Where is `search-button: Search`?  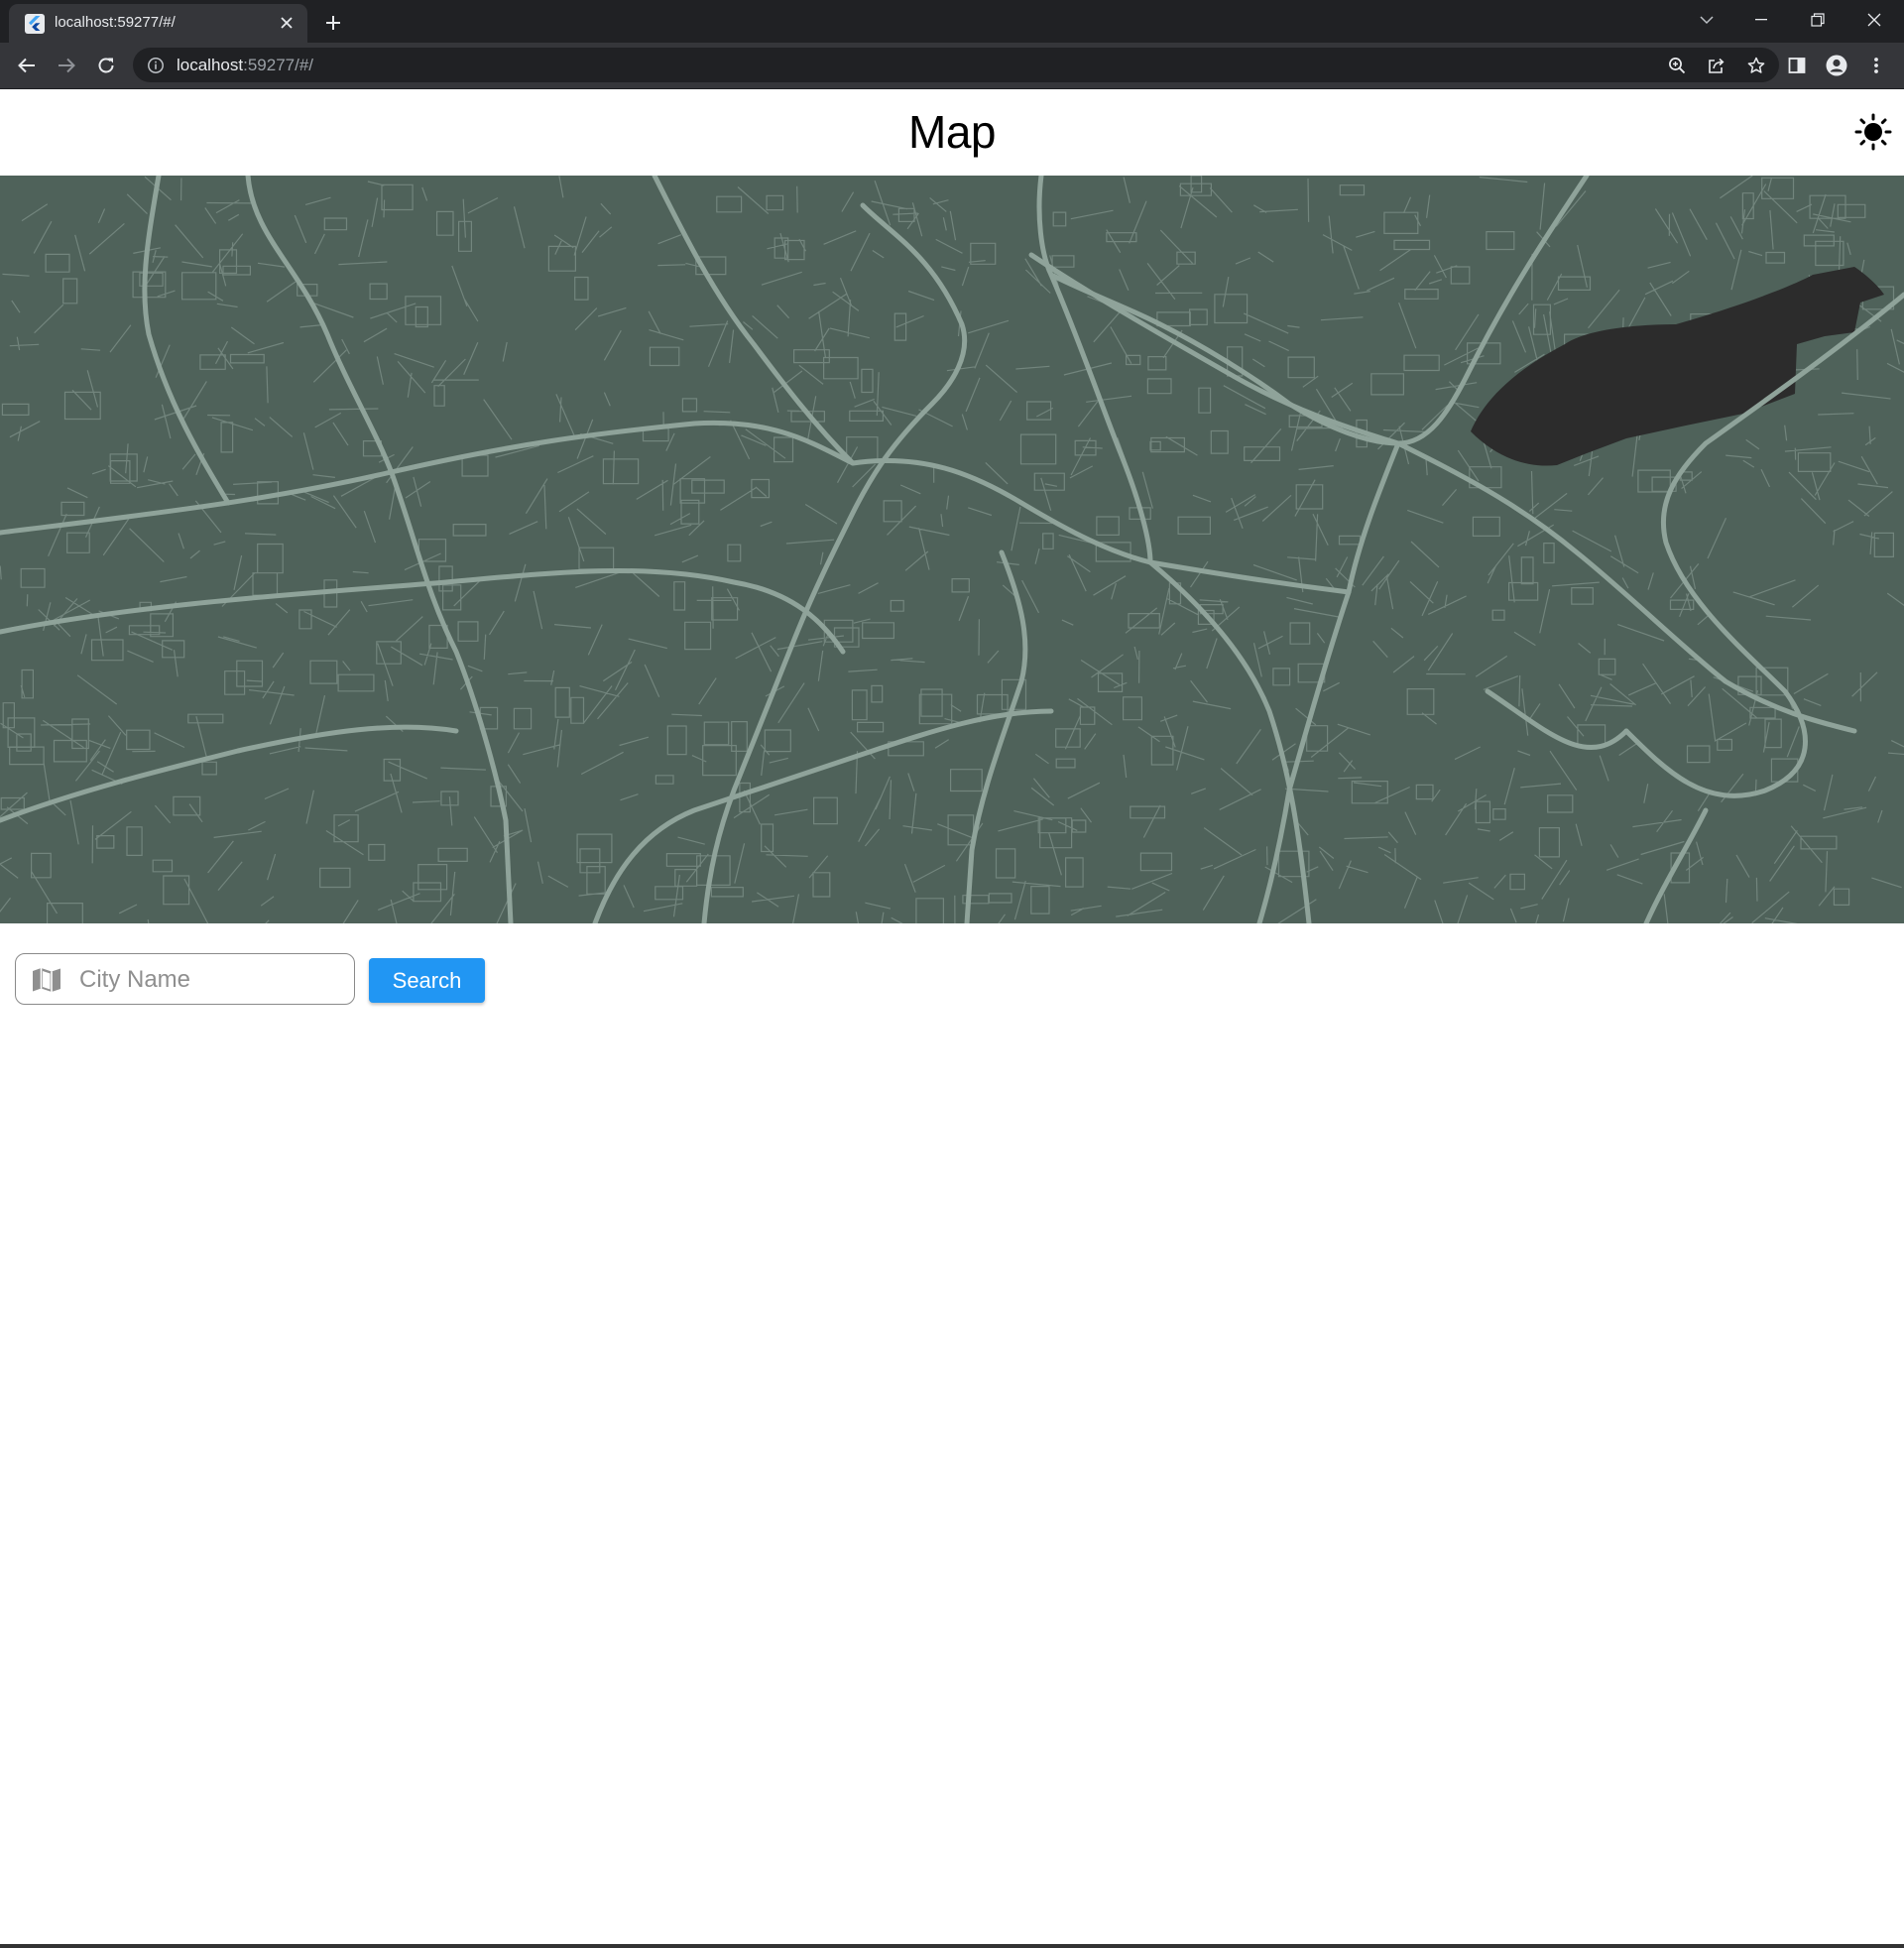
search-button: Search is located at coordinates (427, 980).